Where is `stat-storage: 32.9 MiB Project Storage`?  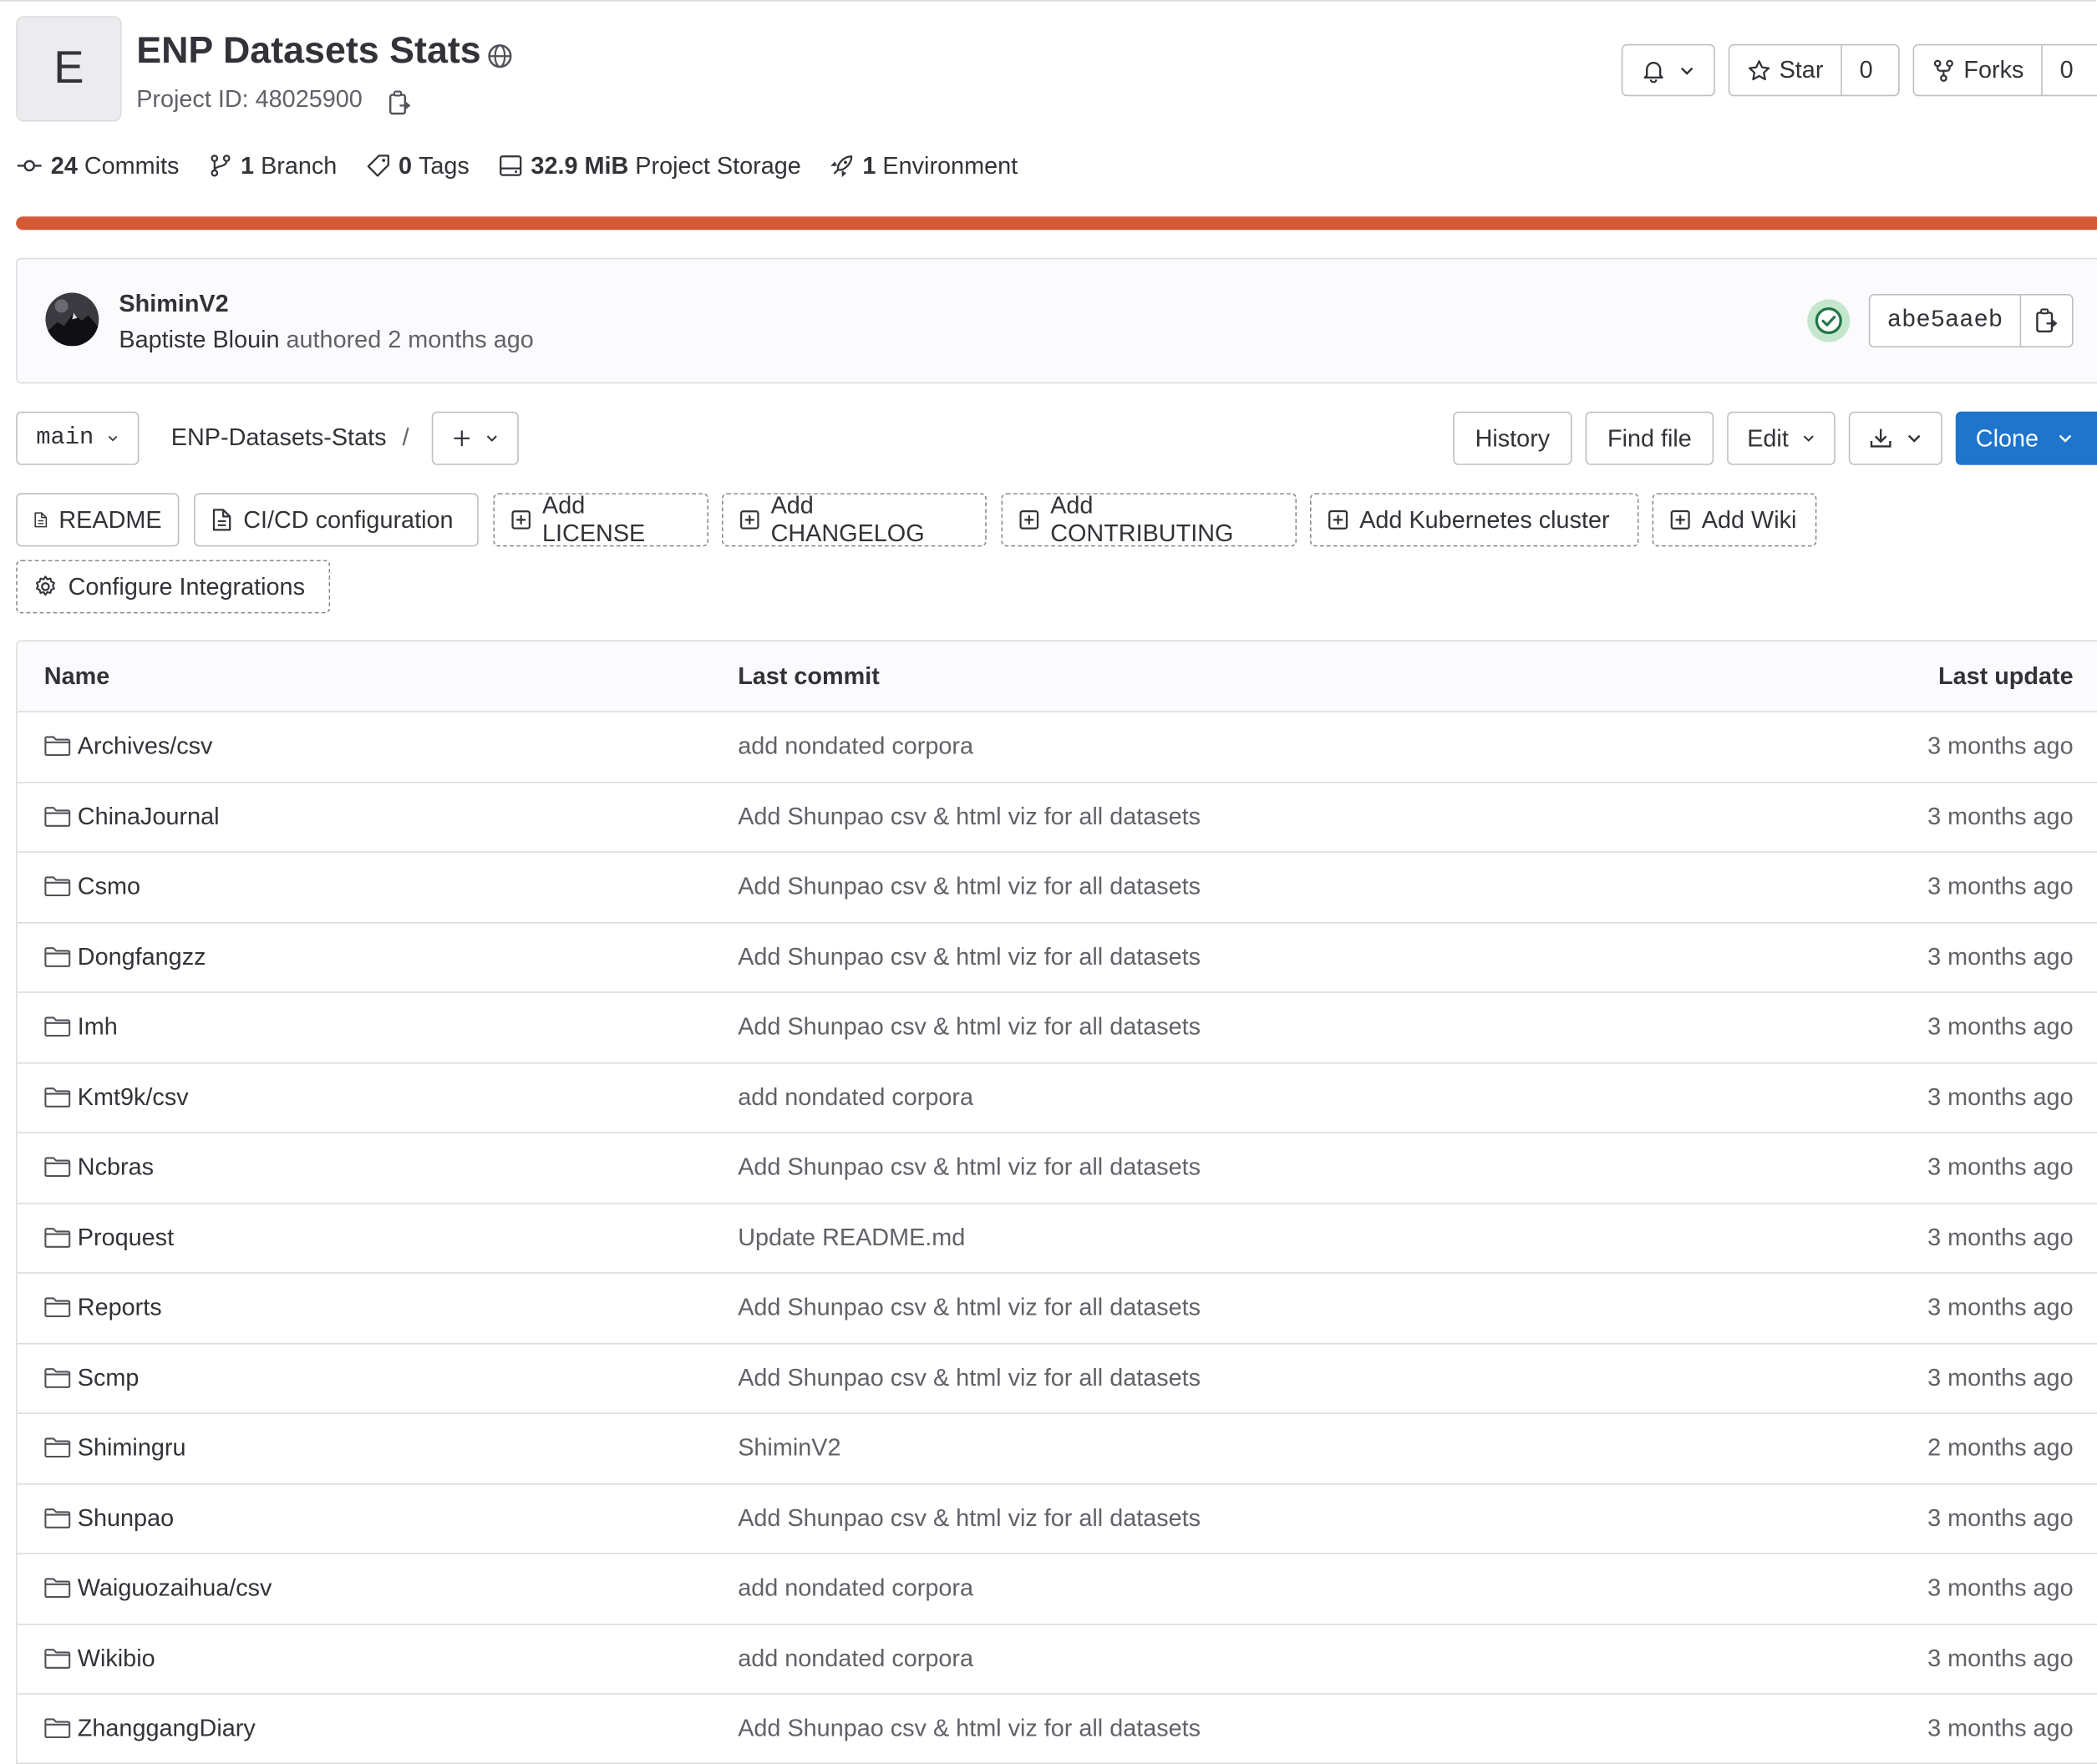 stat-storage: 32.9 MiB Project Storage is located at coordinates (650, 166).